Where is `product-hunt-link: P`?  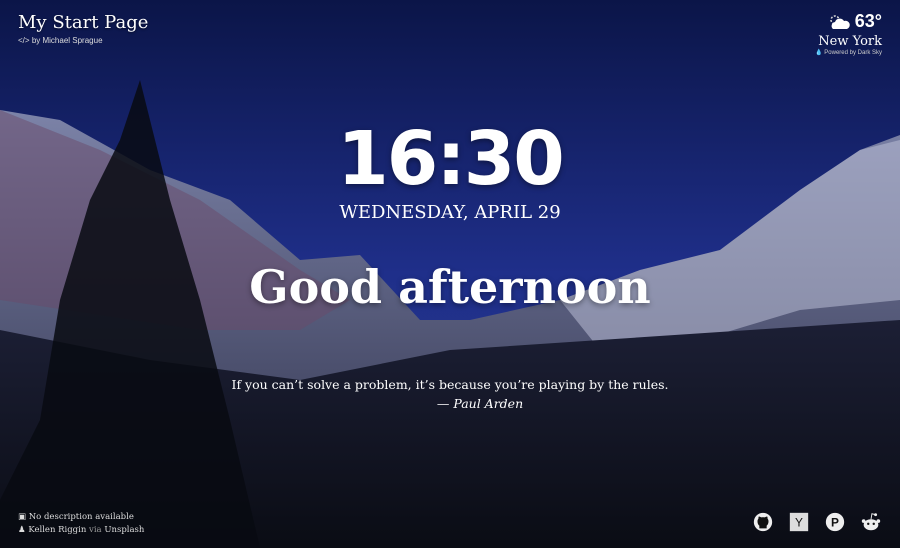 product-hunt-link: P is located at coordinates (835, 522).